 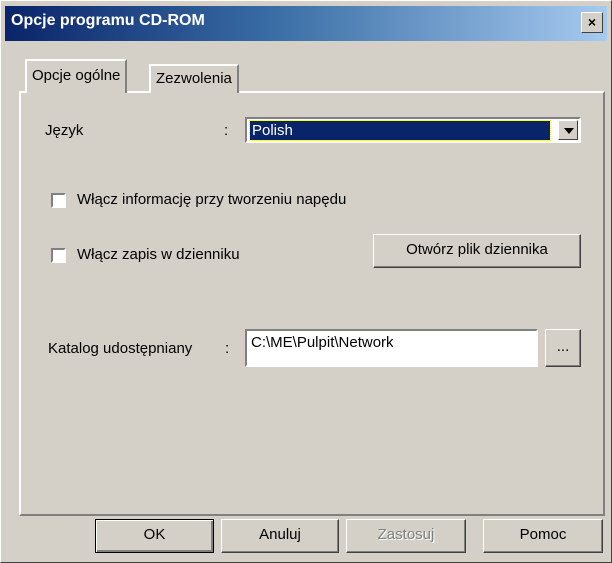 What do you see at coordinates (58, 200) in the screenshot?
I see `enable-drive-info-checkbox` at bounding box center [58, 200].